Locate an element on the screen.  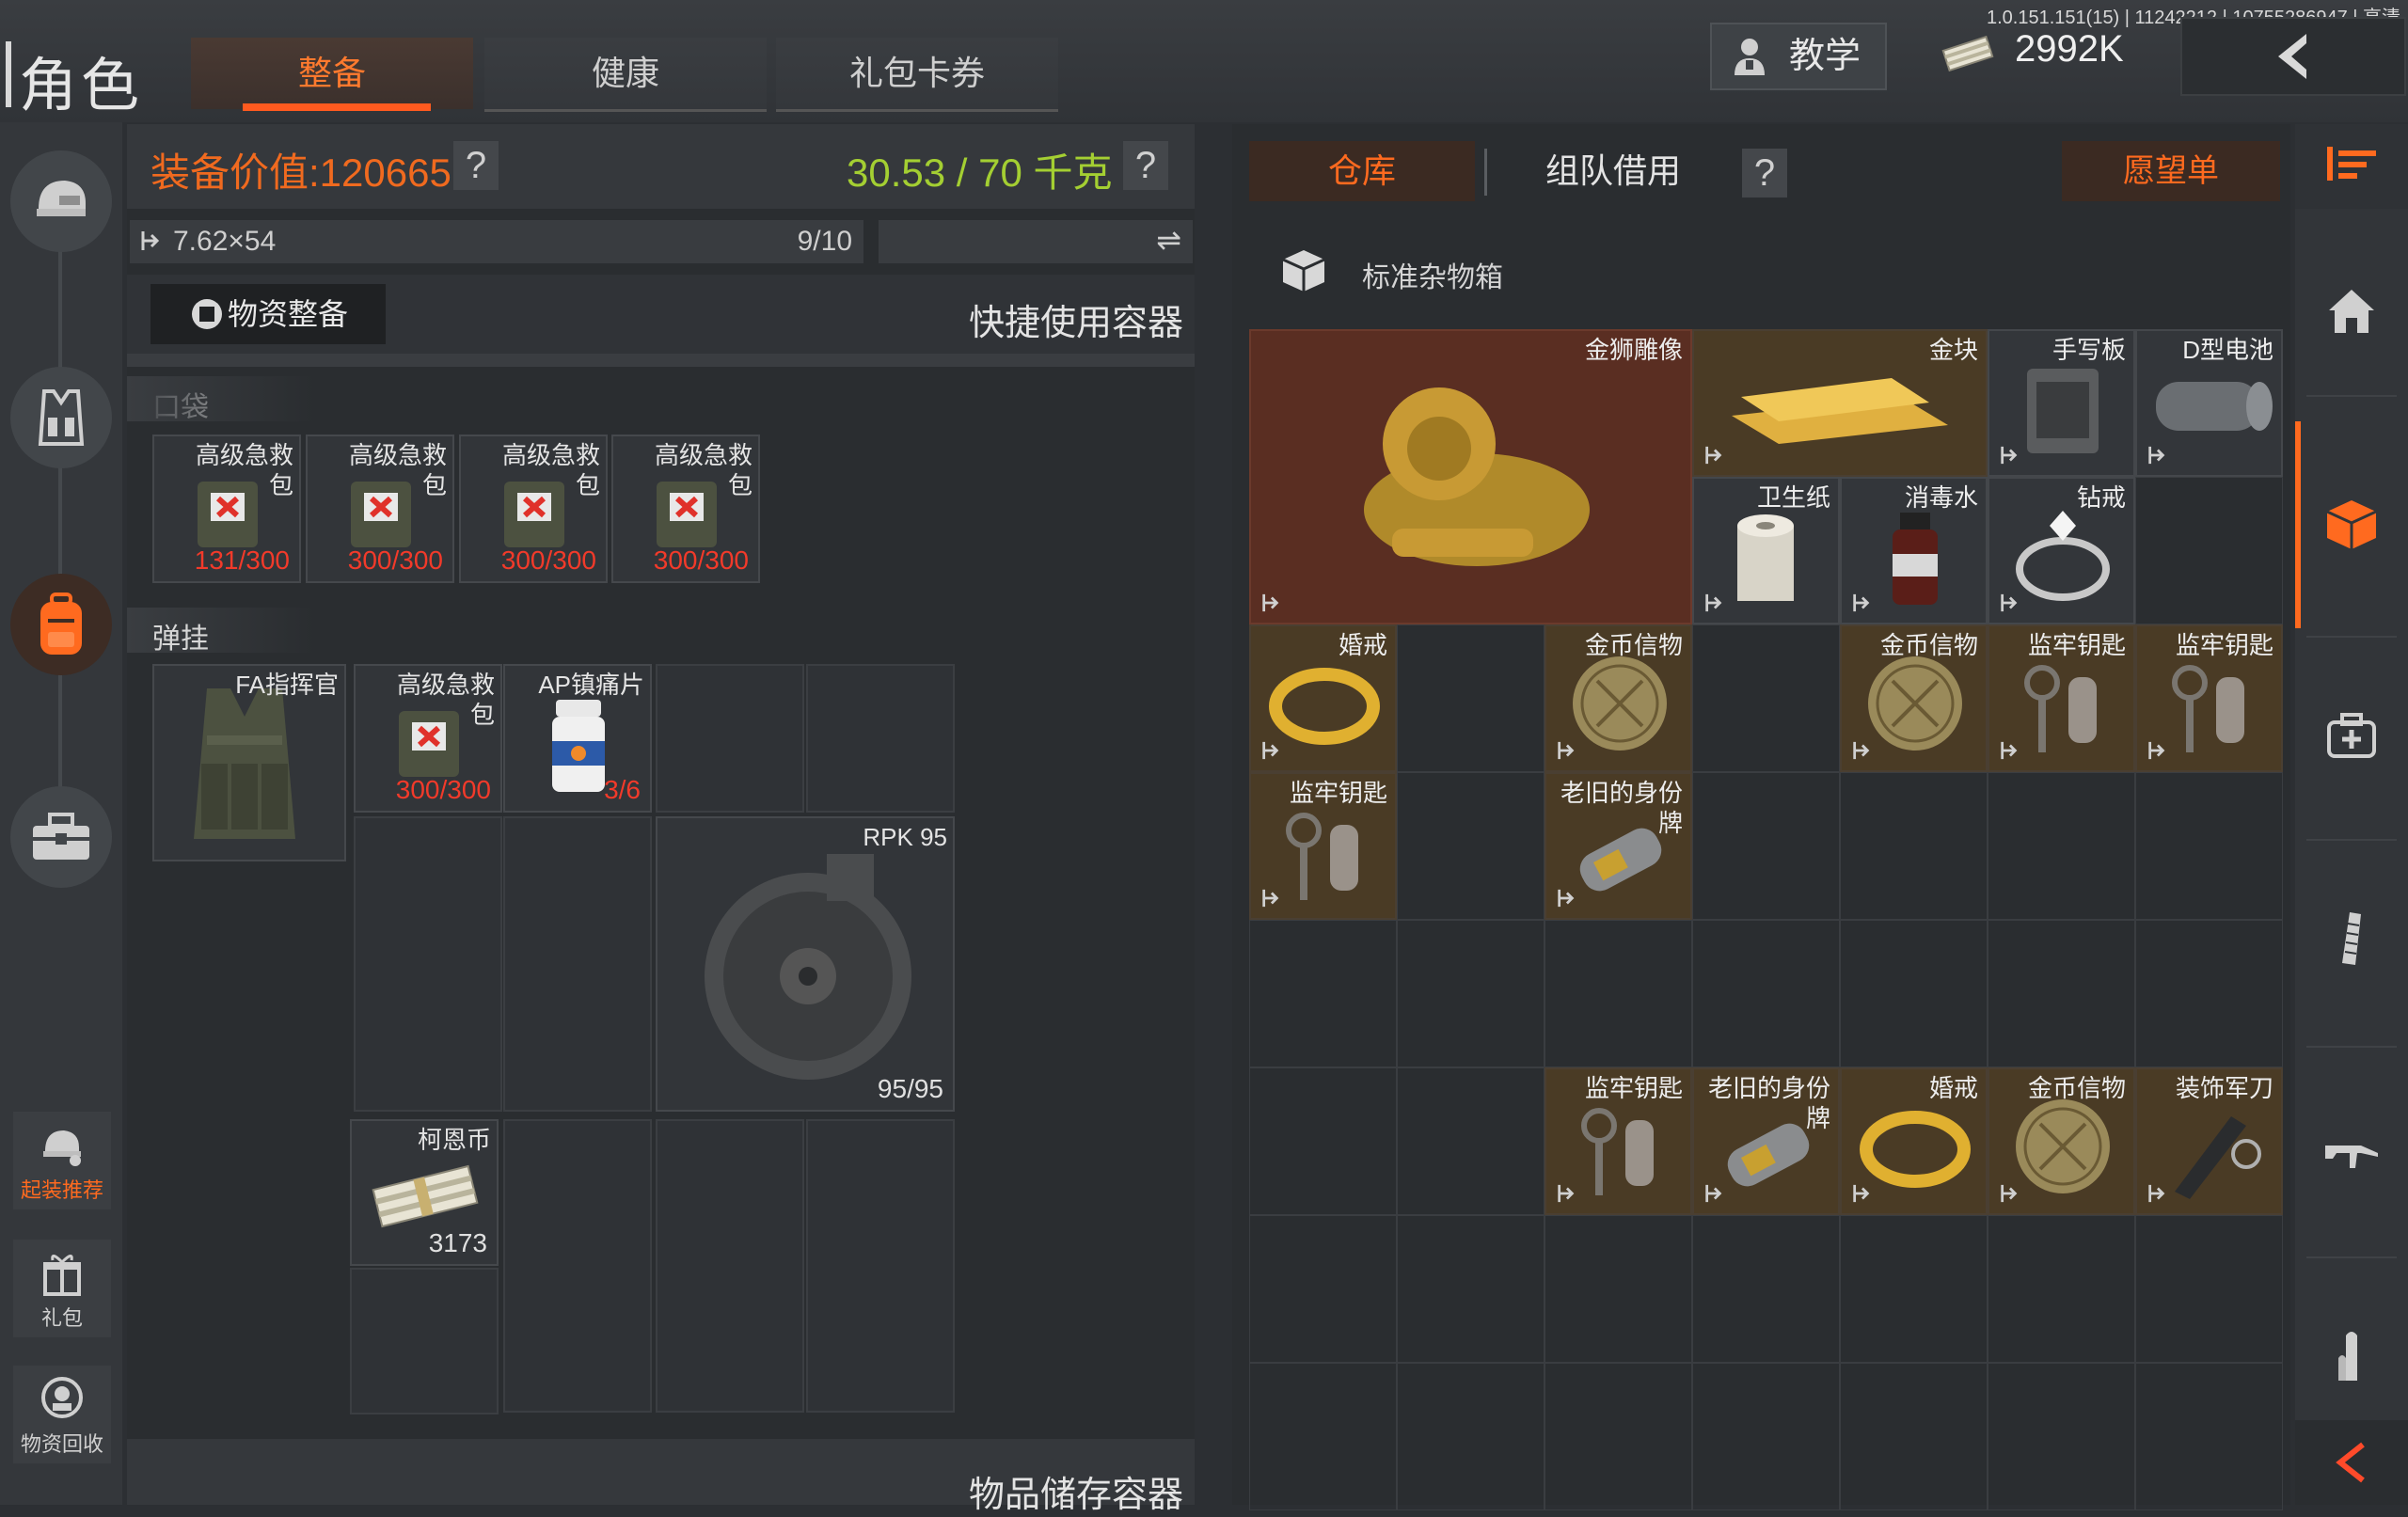
tab-team-borrow: 组队借用 is located at coordinates (1614, 171).